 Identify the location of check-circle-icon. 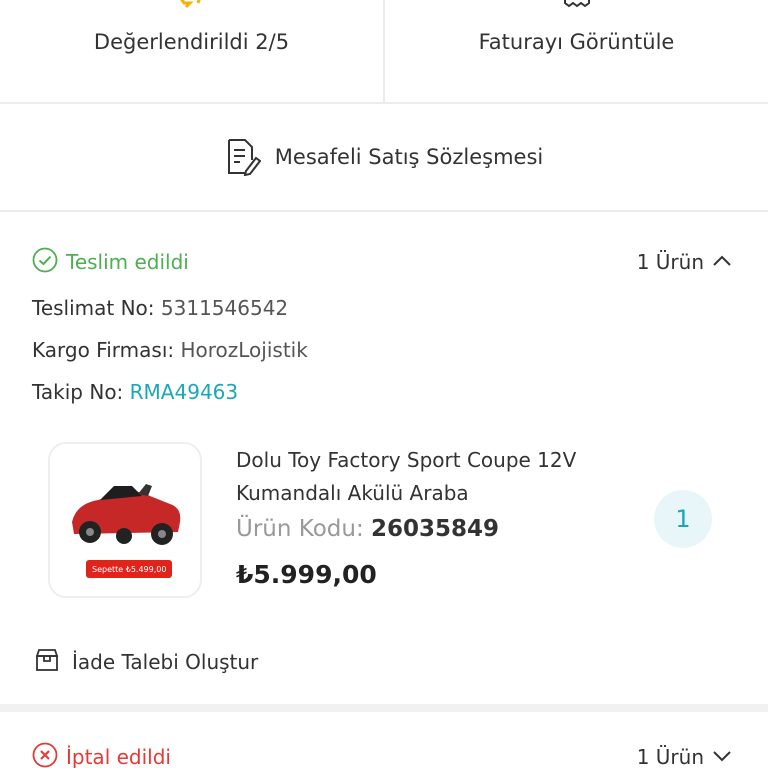
(45, 262).